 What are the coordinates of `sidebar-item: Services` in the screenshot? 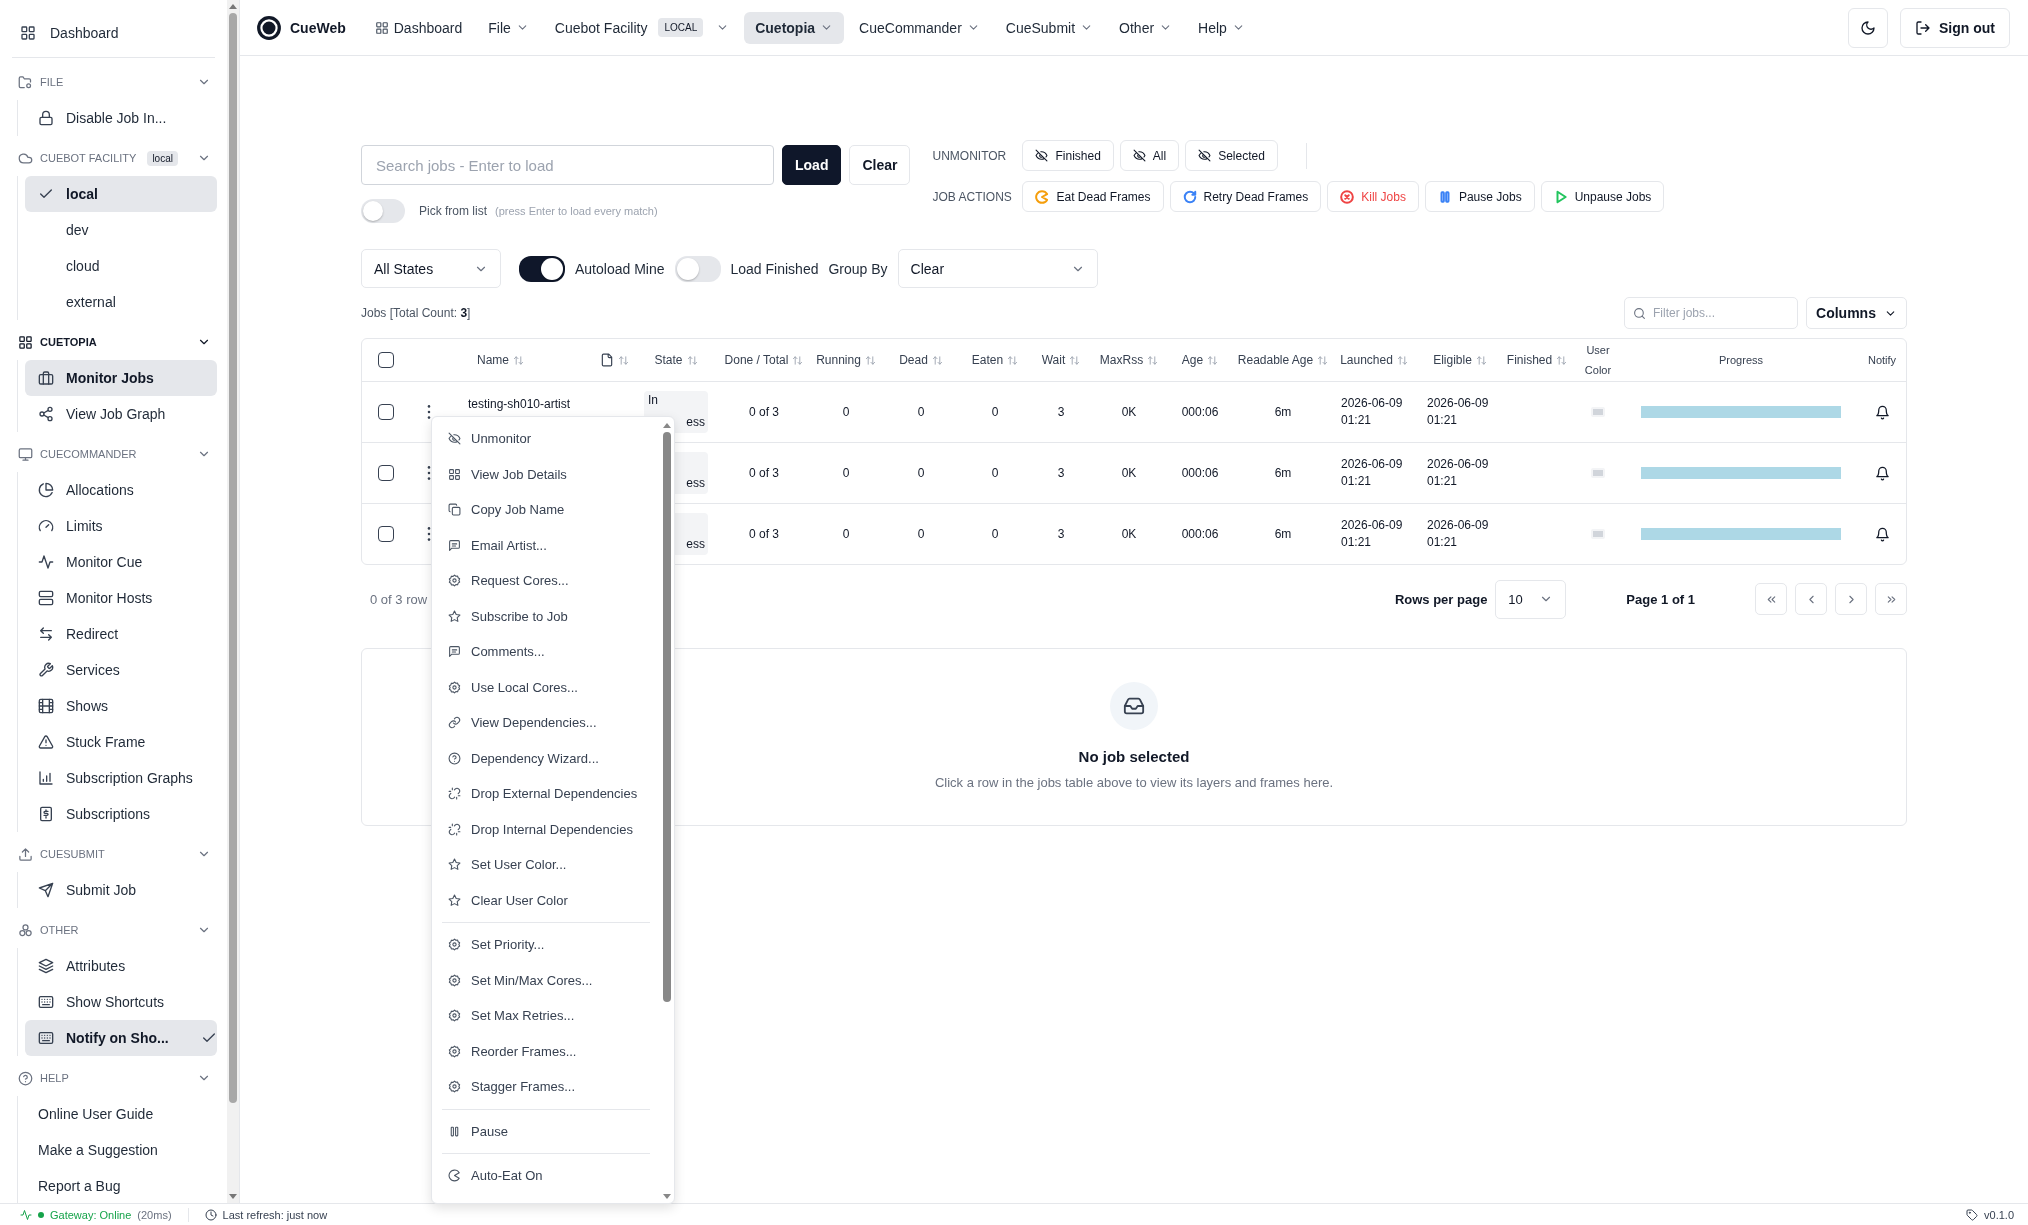 It's located at (121, 670).